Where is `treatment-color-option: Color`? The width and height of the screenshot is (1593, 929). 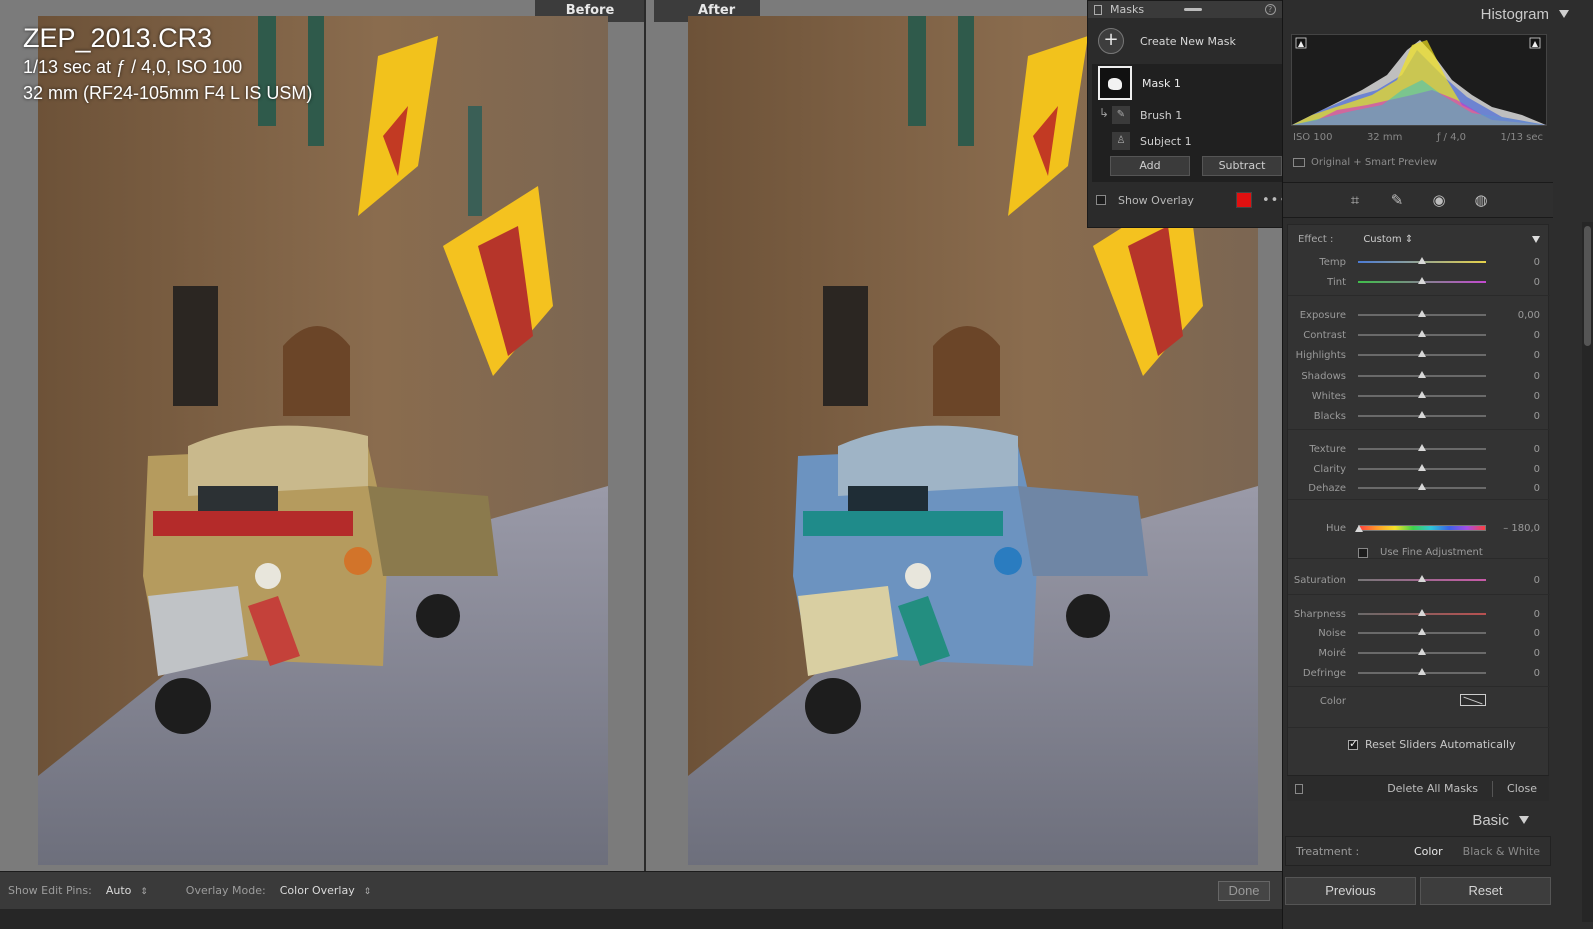
treatment-color-option: Color is located at coordinates (1428, 851).